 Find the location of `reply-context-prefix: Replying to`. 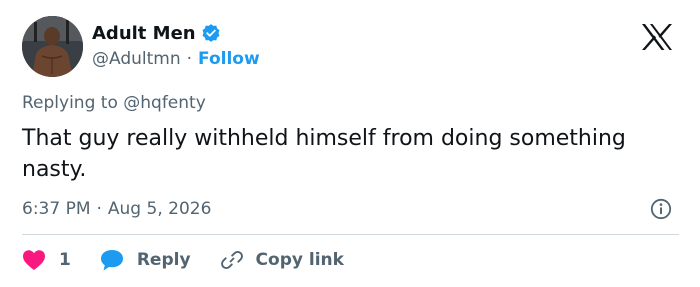

reply-context-prefix: Replying to is located at coordinates (70, 103).